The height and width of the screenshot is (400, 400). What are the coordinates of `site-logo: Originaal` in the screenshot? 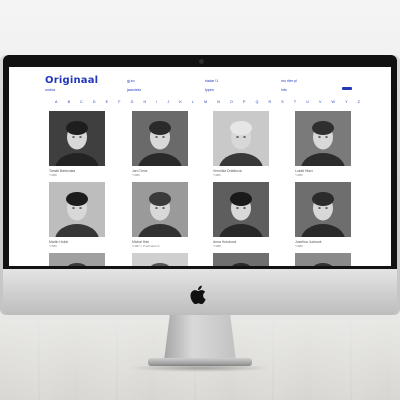 It's located at (71, 80).